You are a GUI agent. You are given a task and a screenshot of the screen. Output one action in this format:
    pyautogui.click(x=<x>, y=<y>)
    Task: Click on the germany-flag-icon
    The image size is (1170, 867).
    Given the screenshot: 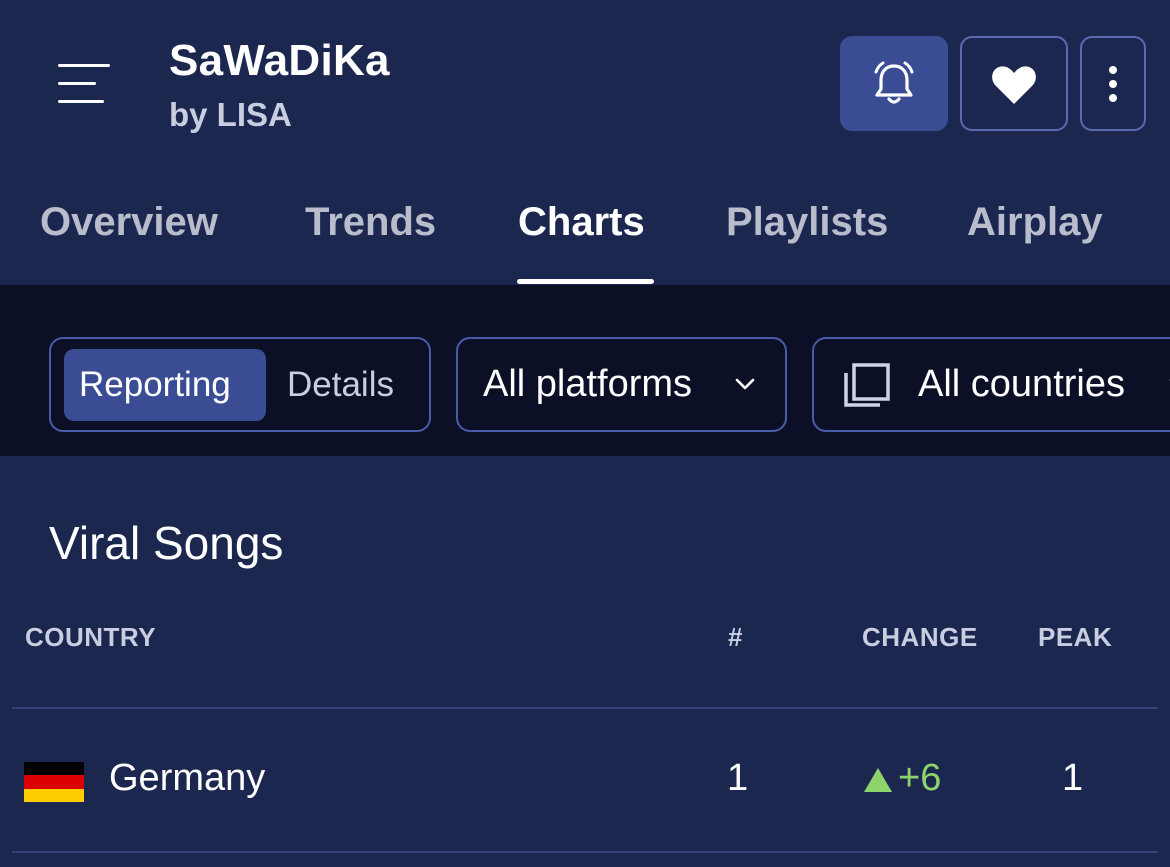 What is the action you would take?
    pyautogui.click(x=54, y=782)
    